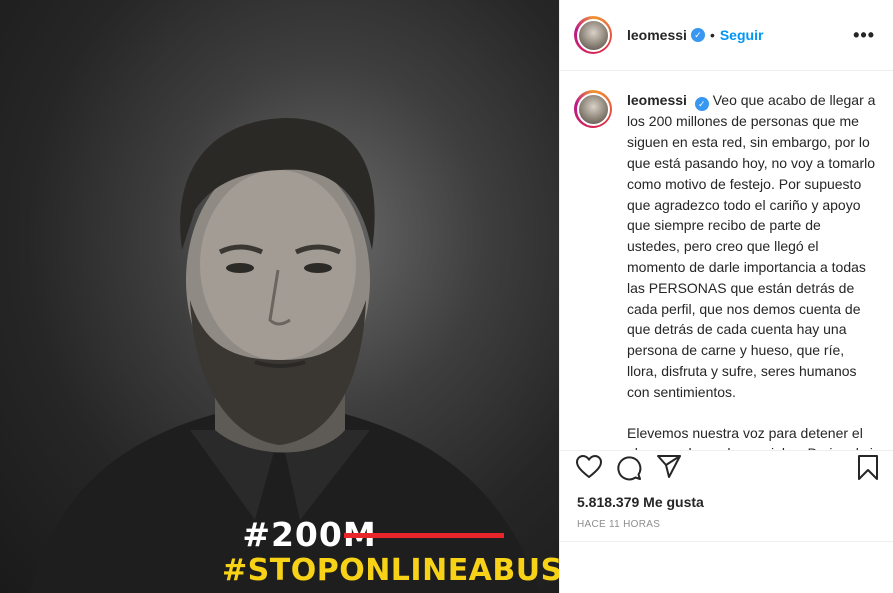  What do you see at coordinates (868, 470) in the screenshot?
I see `bookmark-icon` at bounding box center [868, 470].